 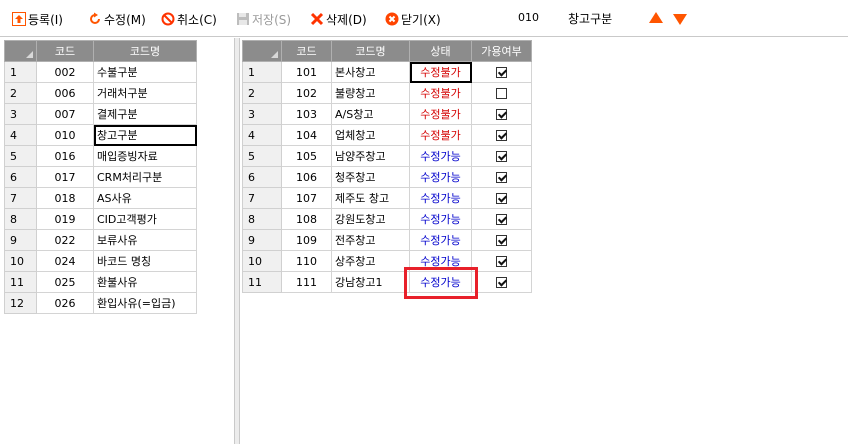 What do you see at coordinates (370, 114) in the screenshot?
I see `code-name-cell: A/S창고` at bounding box center [370, 114].